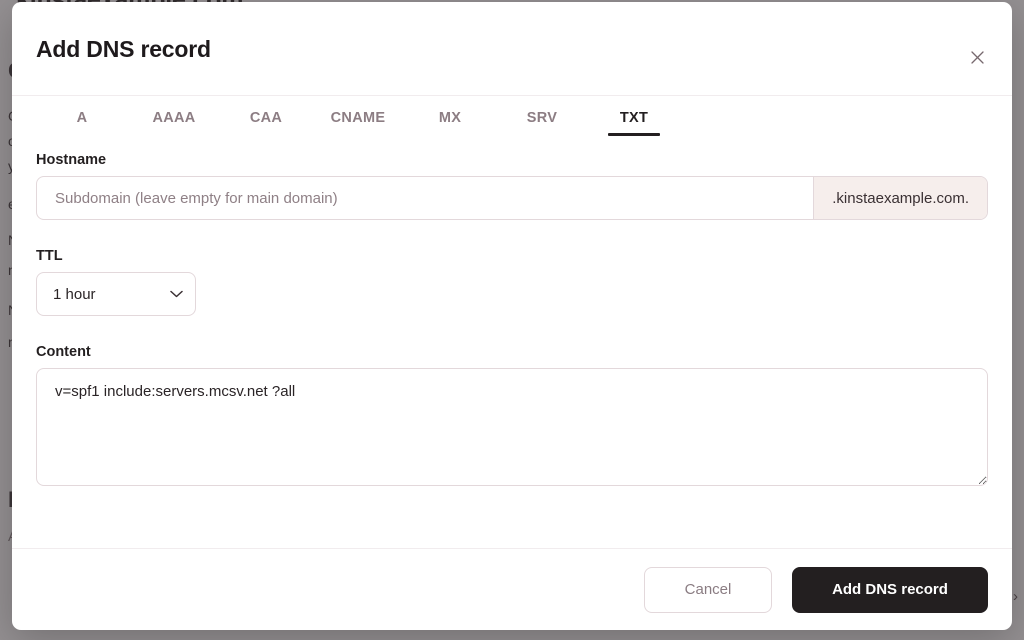  I want to click on cancel-button: Cancel, so click(708, 589).